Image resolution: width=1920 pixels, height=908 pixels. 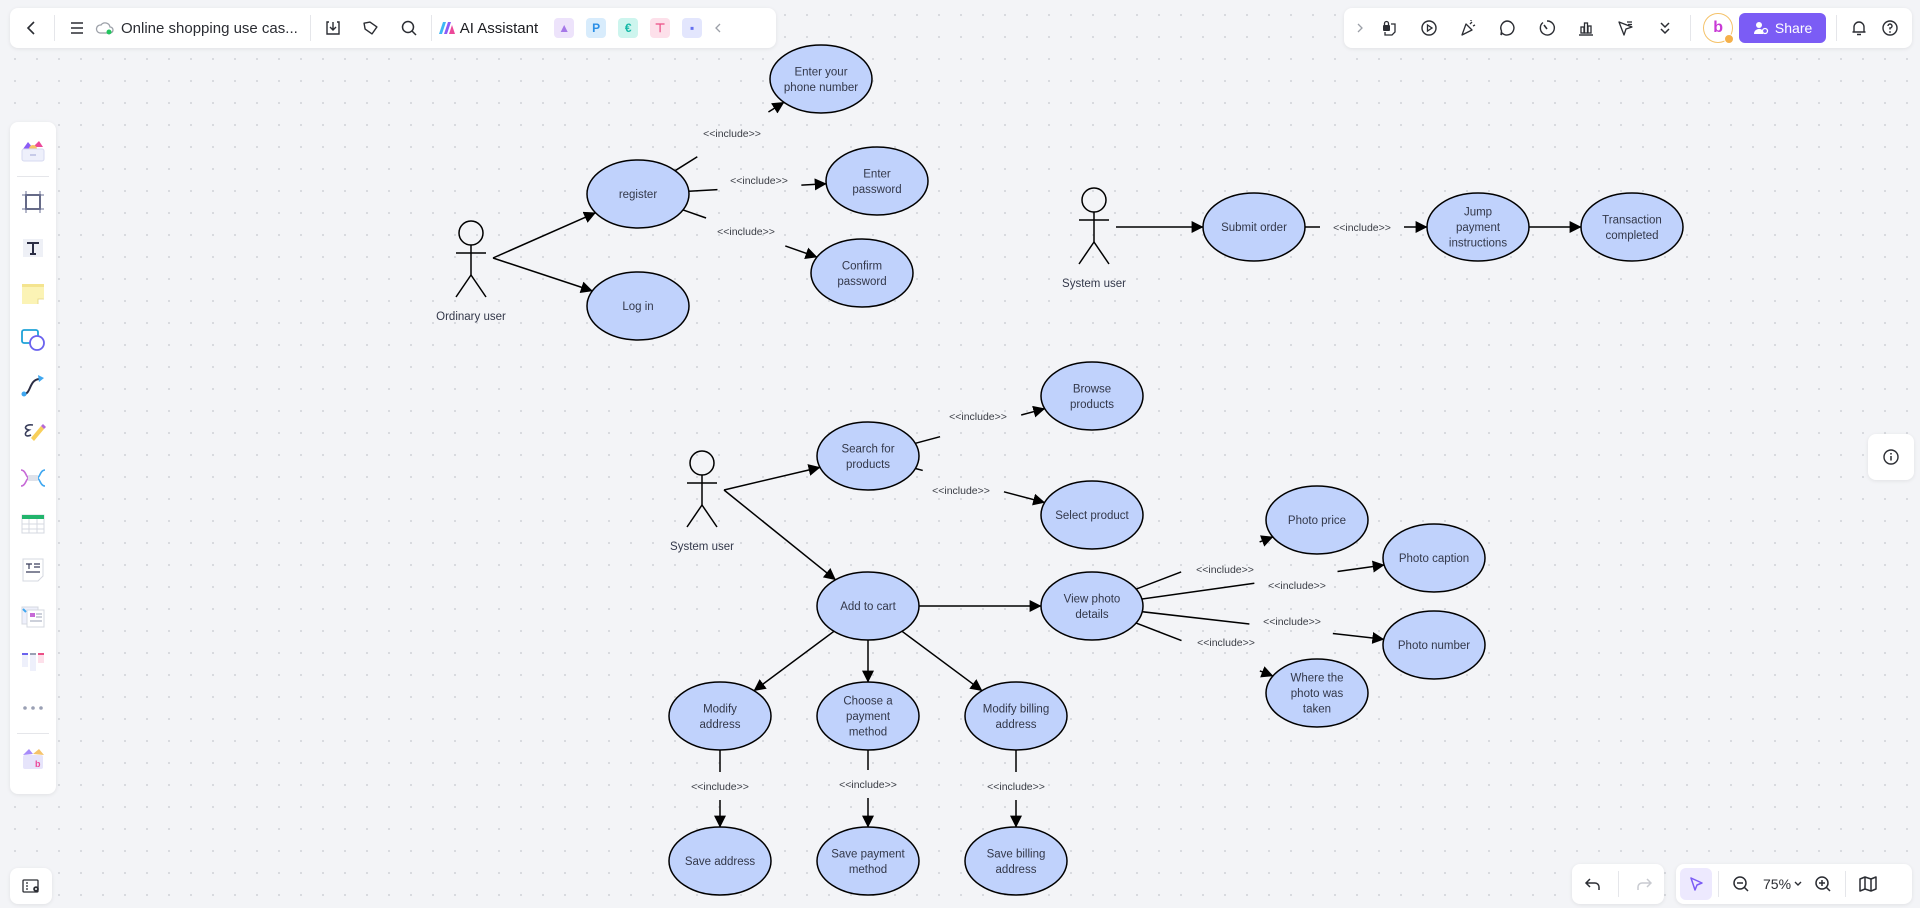 What do you see at coordinates (1428, 28) in the screenshot?
I see `present-button` at bounding box center [1428, 28].